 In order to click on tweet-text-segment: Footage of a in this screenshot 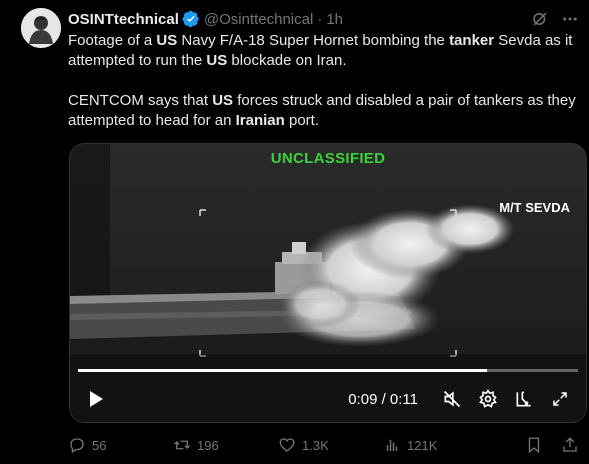, I will do `click(112, 40)`.